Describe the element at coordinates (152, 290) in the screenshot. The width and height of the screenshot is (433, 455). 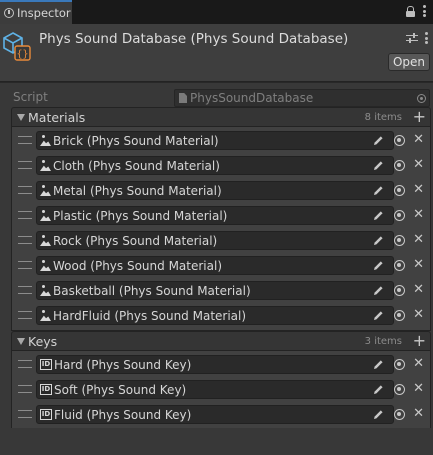
I see `object-field-label: Basketball (Phys Sound Material)` at that location.